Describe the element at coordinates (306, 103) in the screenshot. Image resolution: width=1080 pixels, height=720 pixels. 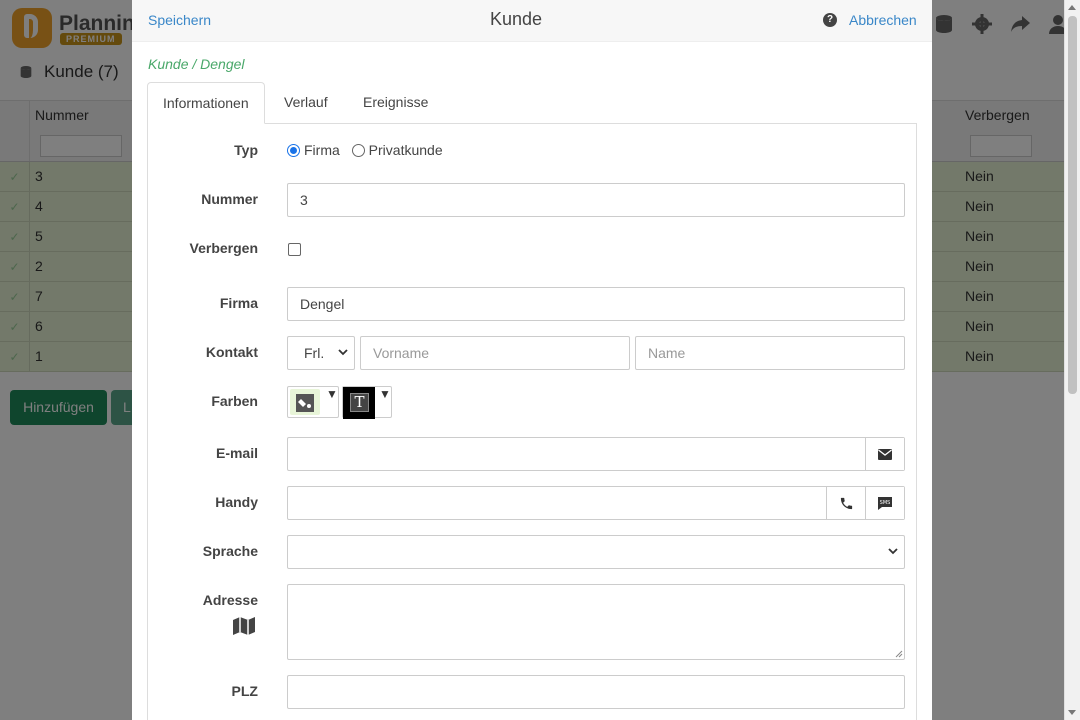
I see `tab-verlauf: Verlauf` at that location.